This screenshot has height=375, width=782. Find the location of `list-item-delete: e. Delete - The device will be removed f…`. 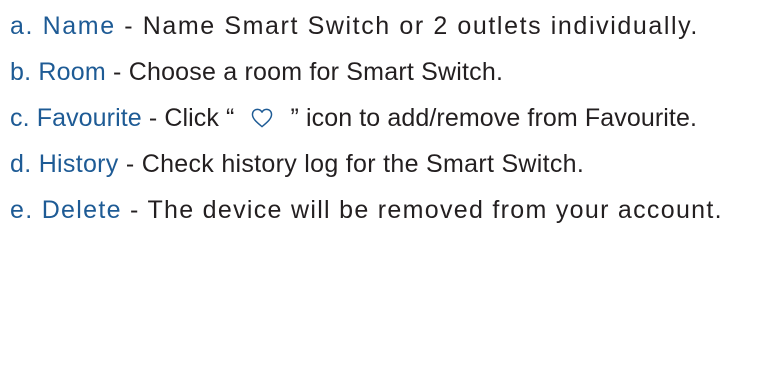

list-item-delete: e. Delete - The device will be removed f… is located at coordinates (395, 210).